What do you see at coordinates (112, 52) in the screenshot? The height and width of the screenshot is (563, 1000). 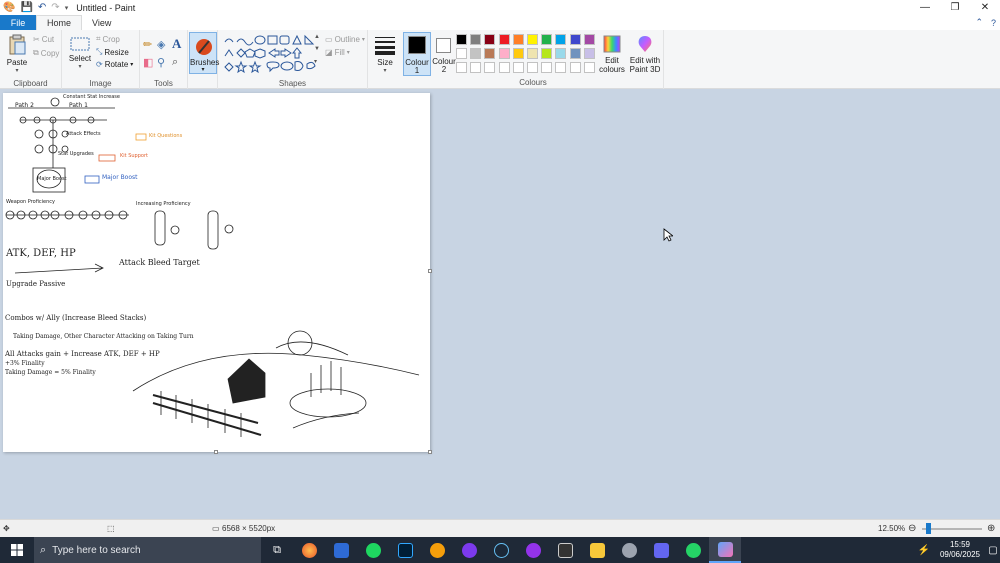 I see `resize-button: ⤡ Resize` at bounding box center [112, 52].